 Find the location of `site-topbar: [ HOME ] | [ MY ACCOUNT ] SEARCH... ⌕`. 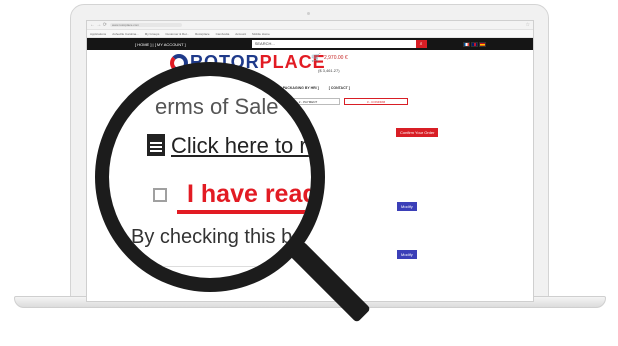

site-topbar: [ HOME ] | [ MY ACCOUNT ] SEARCH... ⌕ is located at coordinates (310, 44).